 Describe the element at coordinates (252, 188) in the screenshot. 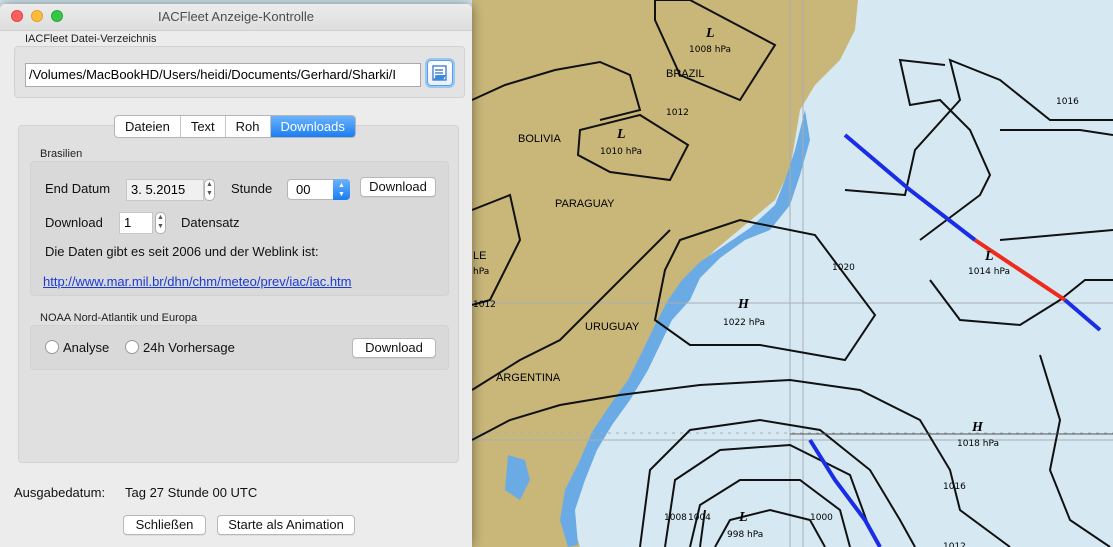

I see `stunde-label: Stunde` at that location.